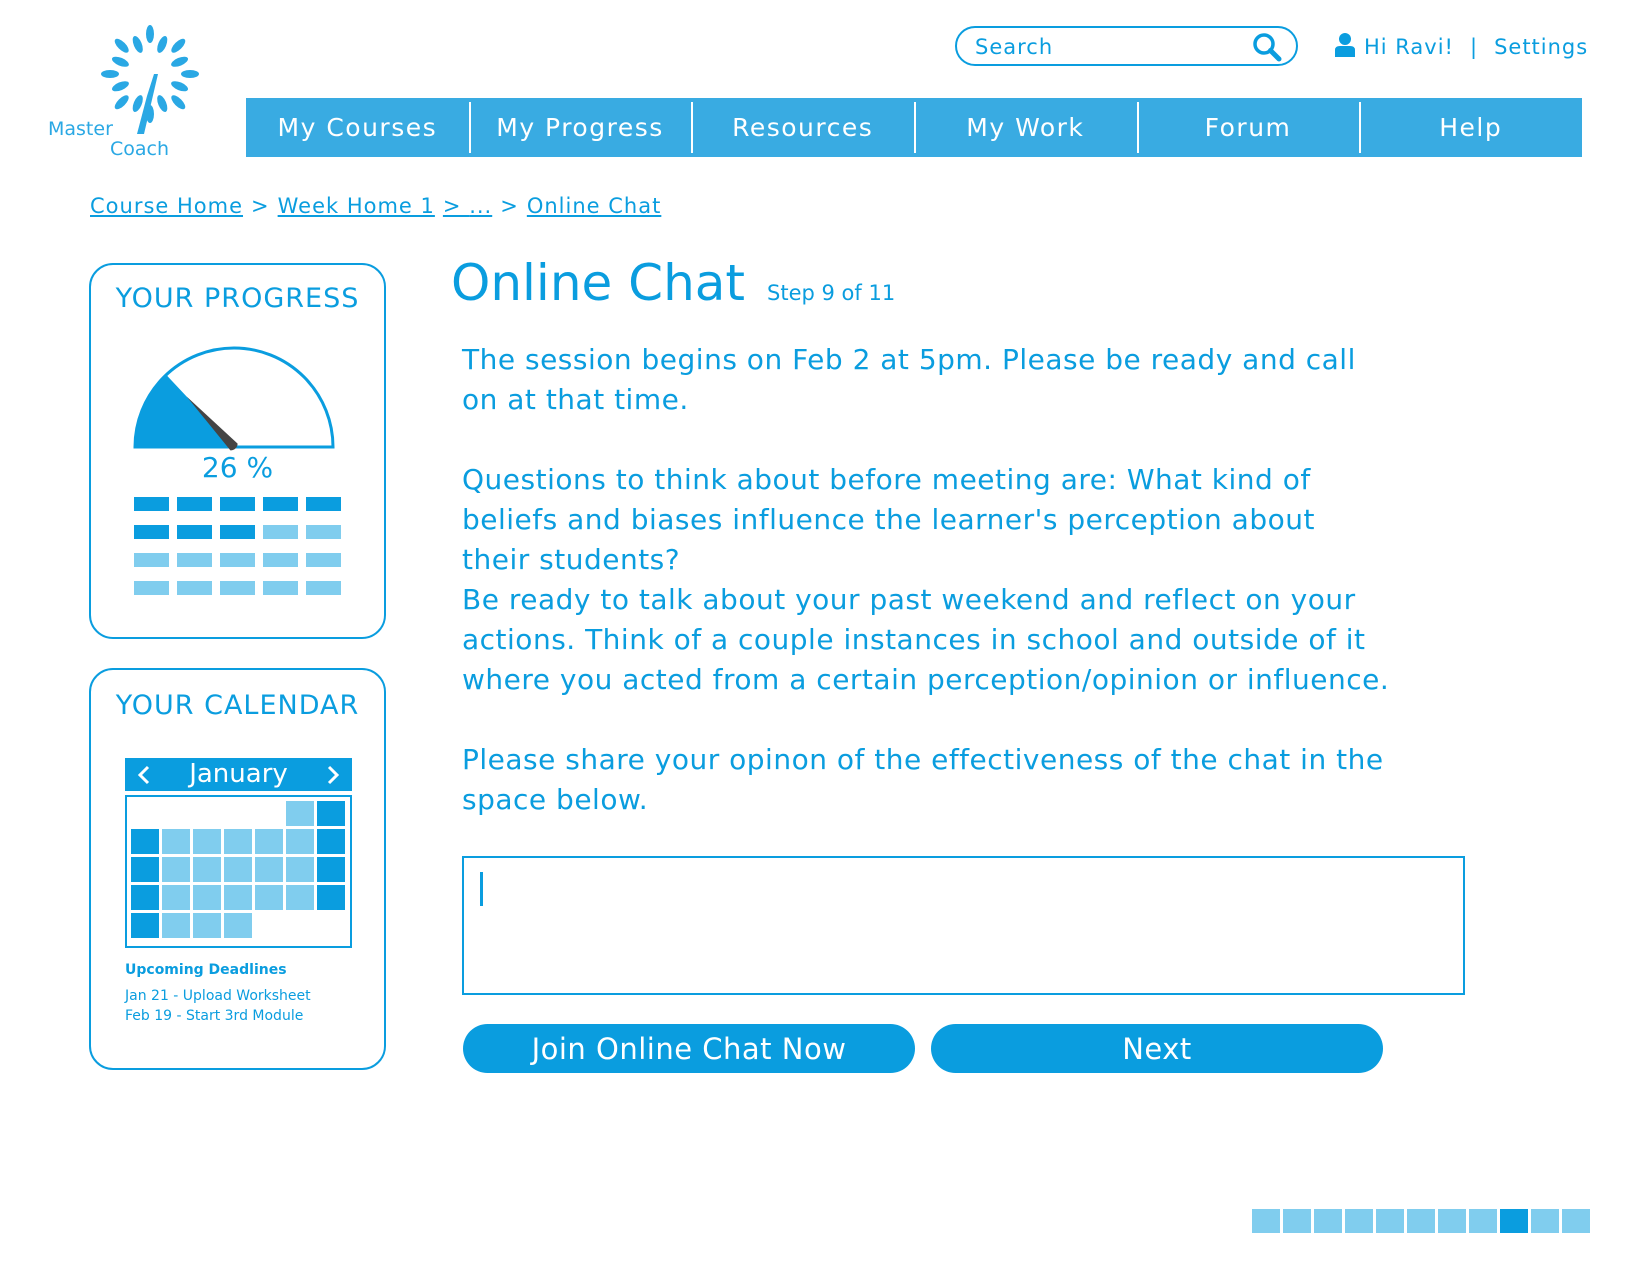  I want to click on nav-my-progress: My Progress, so click(580, 127).